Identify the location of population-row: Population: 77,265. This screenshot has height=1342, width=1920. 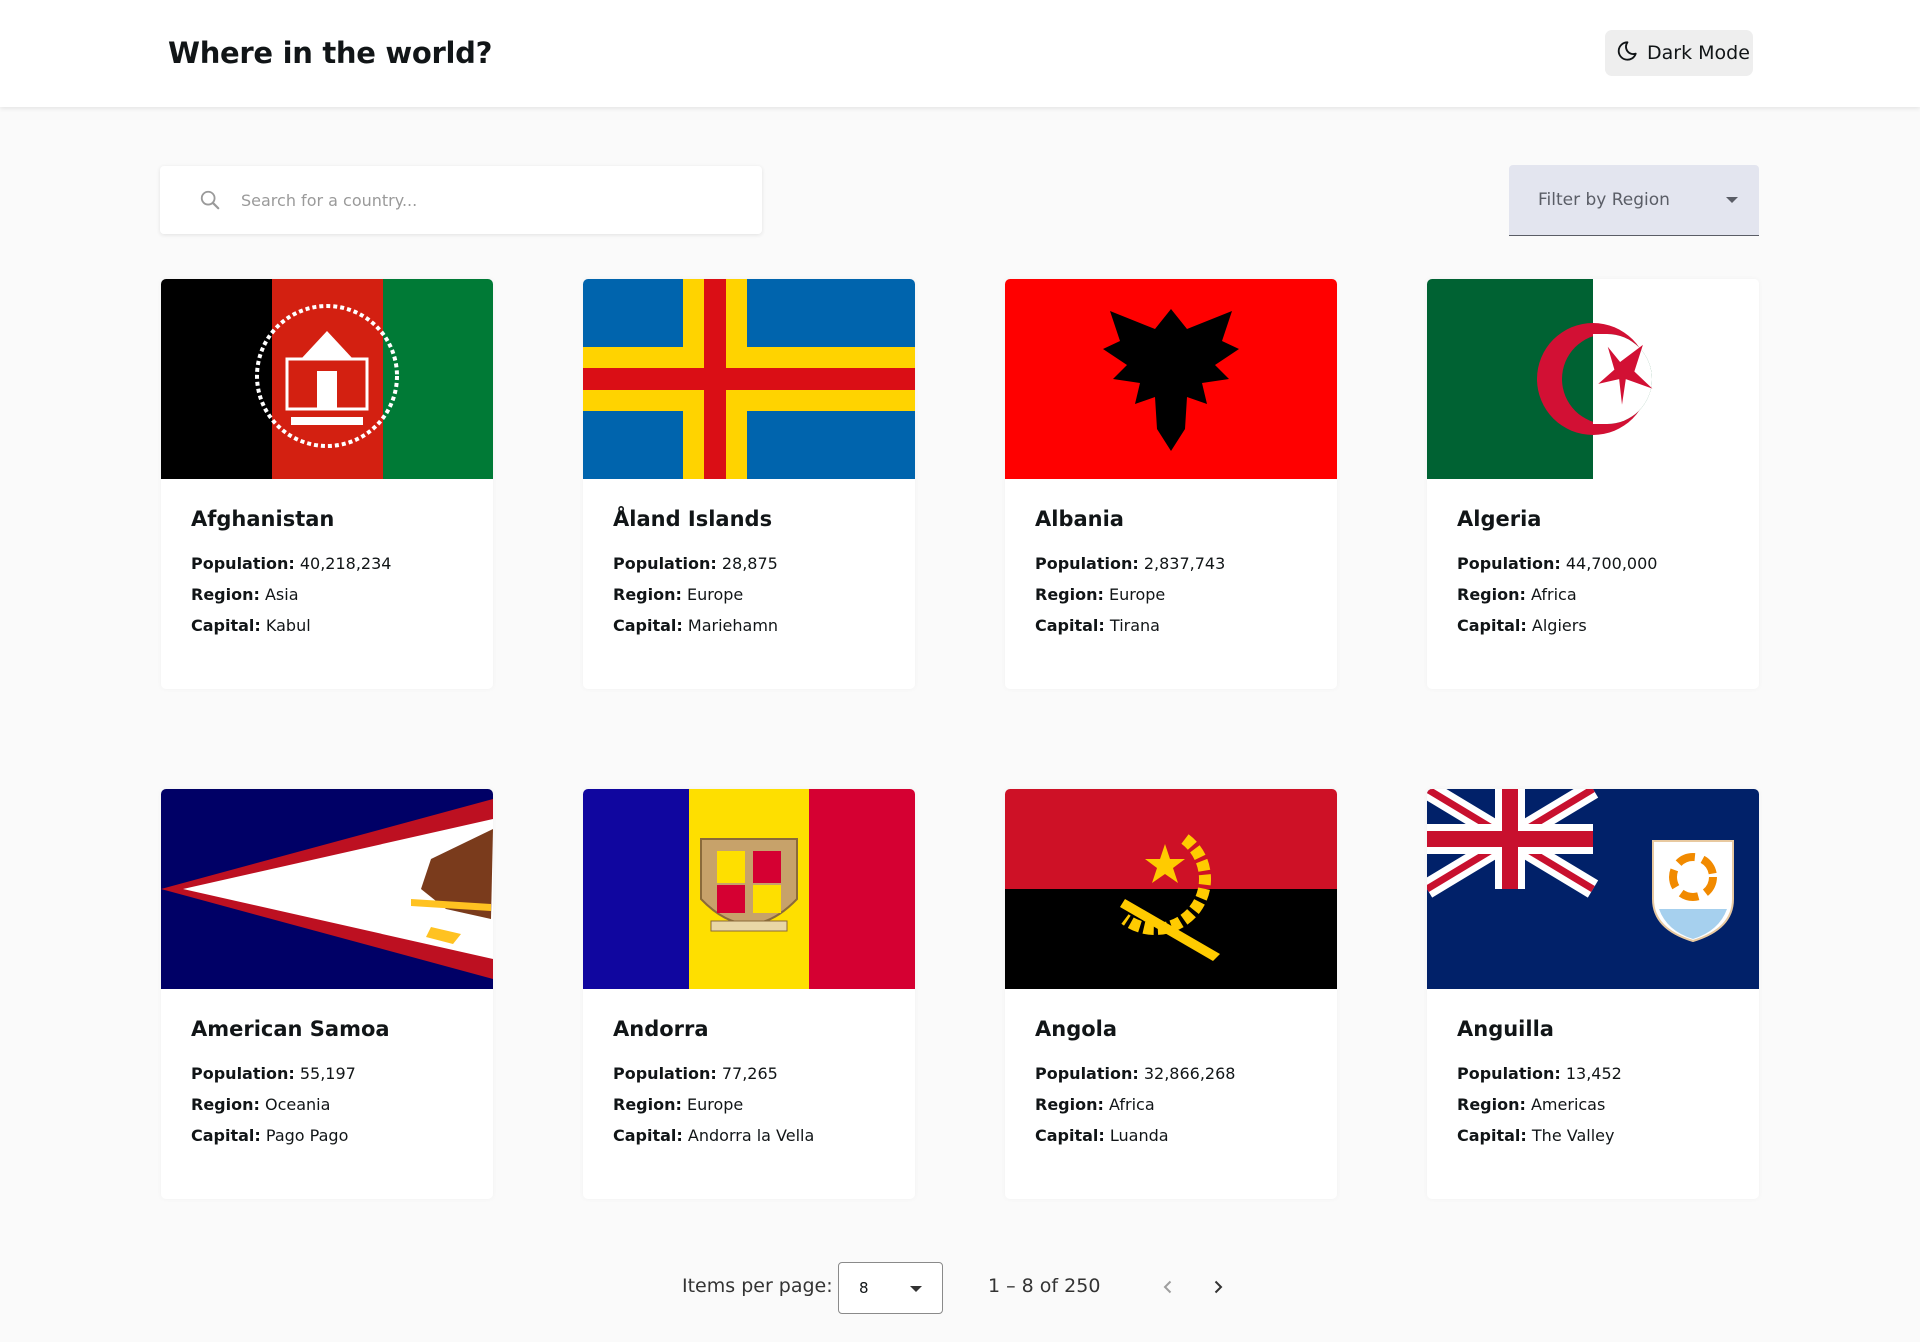
(695, 1073).